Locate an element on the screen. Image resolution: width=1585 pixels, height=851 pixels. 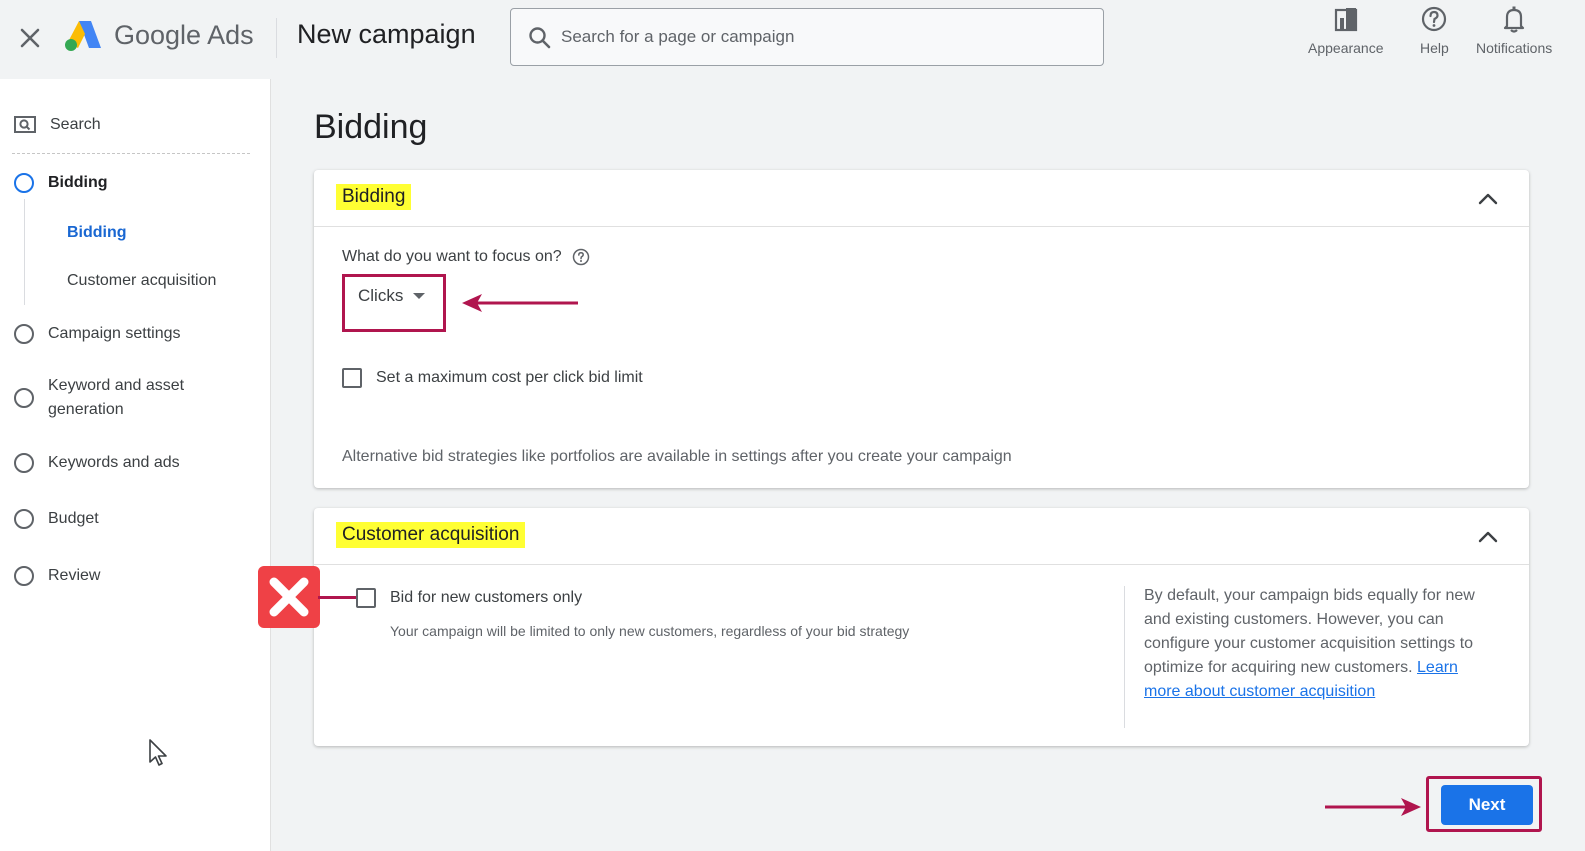
notifications-button: Notifications is located at coordinates (1514, 30).